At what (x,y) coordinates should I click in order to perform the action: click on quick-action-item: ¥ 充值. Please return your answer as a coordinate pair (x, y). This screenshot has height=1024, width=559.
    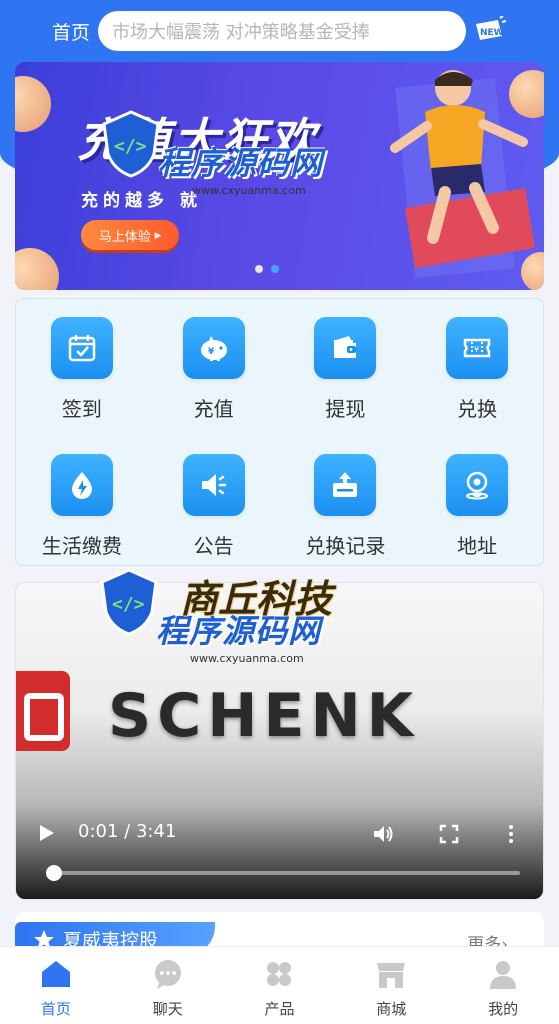
    Looking at the image, I should click on (214, 369).